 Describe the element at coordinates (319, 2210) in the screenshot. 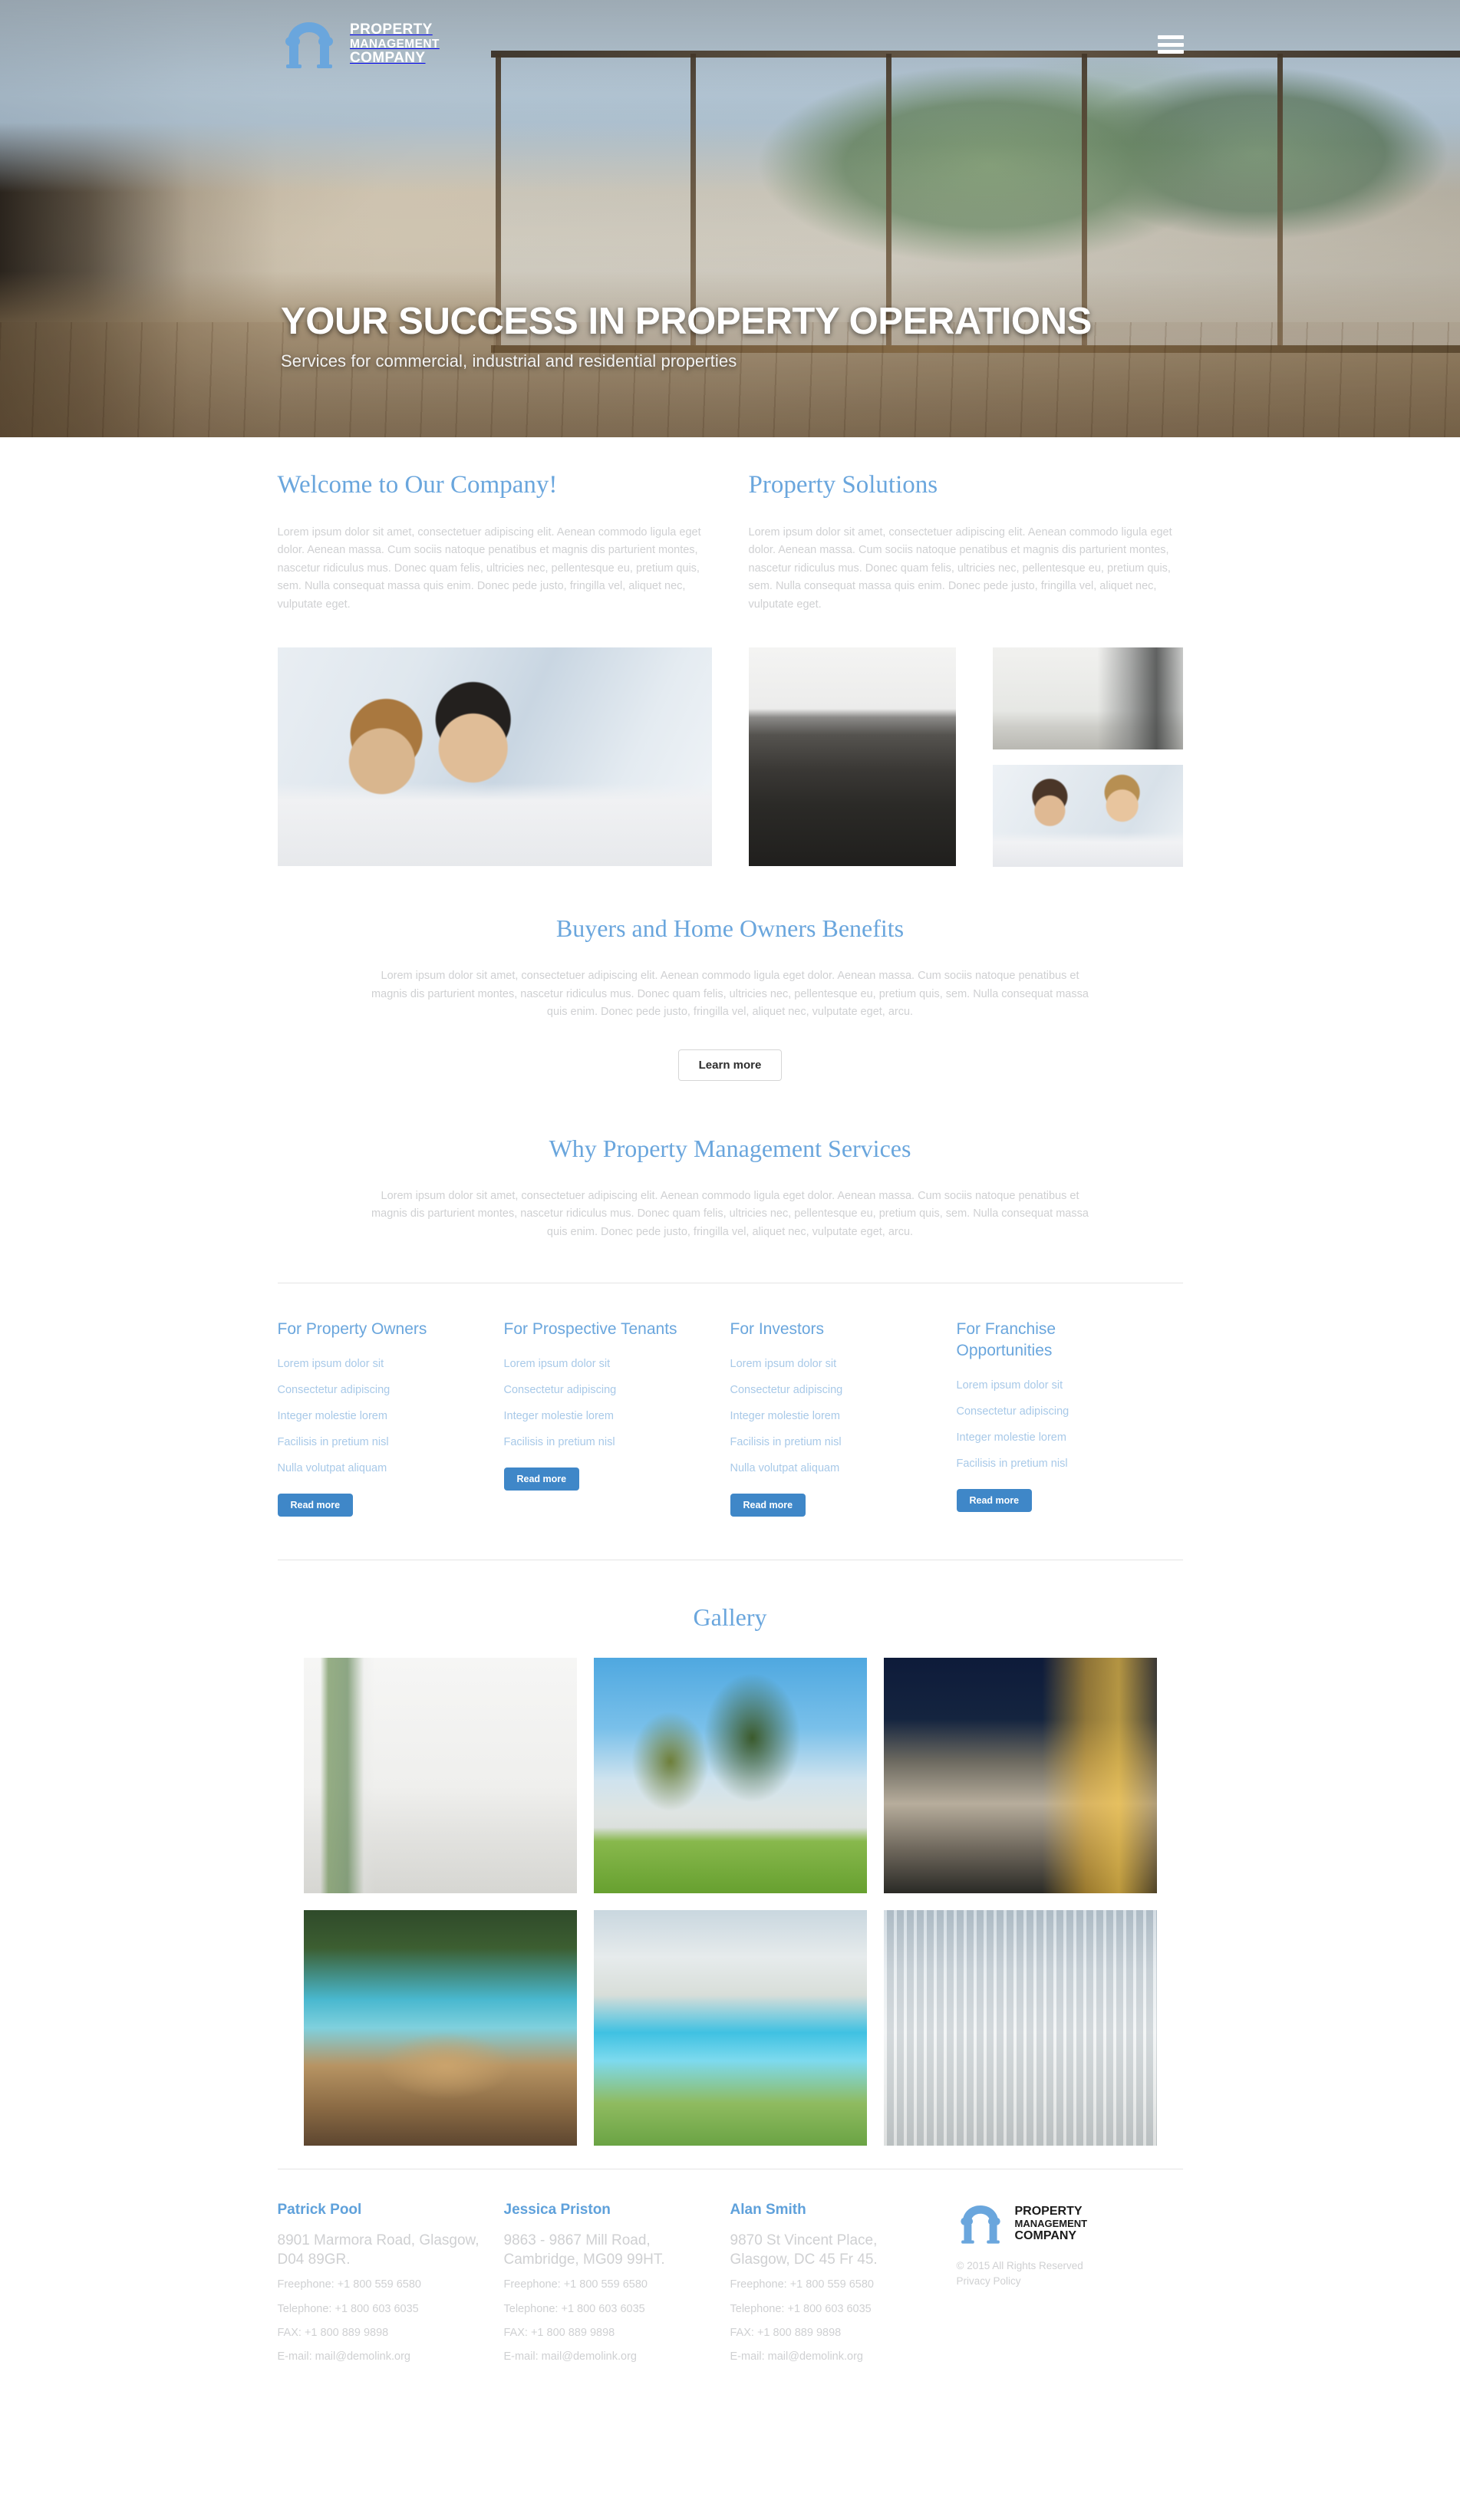

I see `contact-name: Patrick Pool` at that location.